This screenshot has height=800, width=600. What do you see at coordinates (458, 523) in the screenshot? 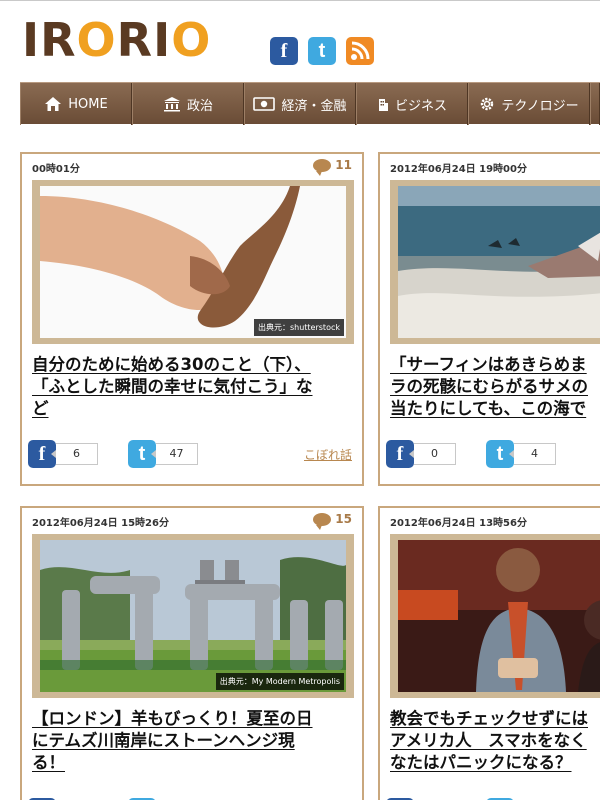
I see `article-date: 2012年06月24日 13時56分` at bounding box center [458, 523].